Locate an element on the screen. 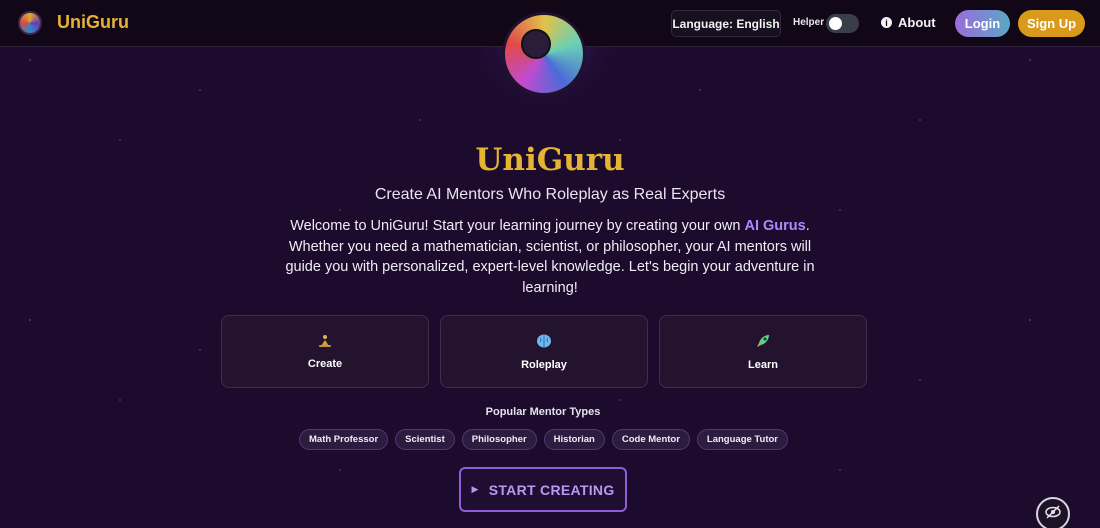 The image size is (1100, 528). helper-toggle is located at coordinates (842, 23).